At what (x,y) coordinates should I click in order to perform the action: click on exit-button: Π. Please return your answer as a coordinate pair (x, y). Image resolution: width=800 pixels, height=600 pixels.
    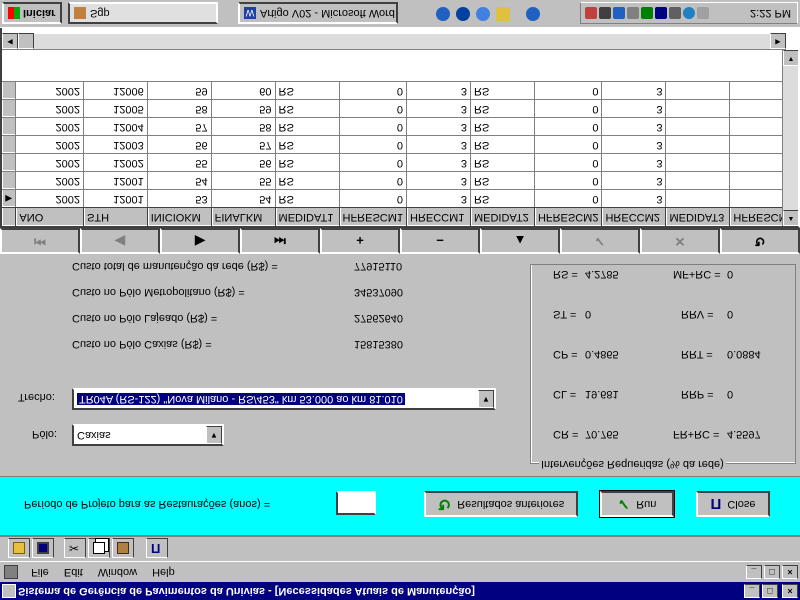
    Looking at the image, I should click on (157, 548).